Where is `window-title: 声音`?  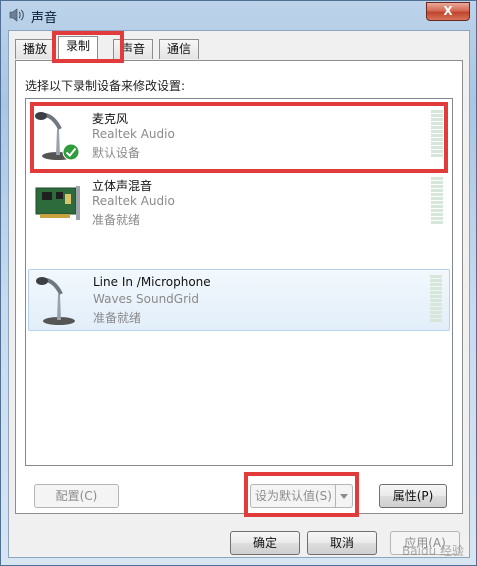
window-title: 声音 is located at coordinates (44, 18).